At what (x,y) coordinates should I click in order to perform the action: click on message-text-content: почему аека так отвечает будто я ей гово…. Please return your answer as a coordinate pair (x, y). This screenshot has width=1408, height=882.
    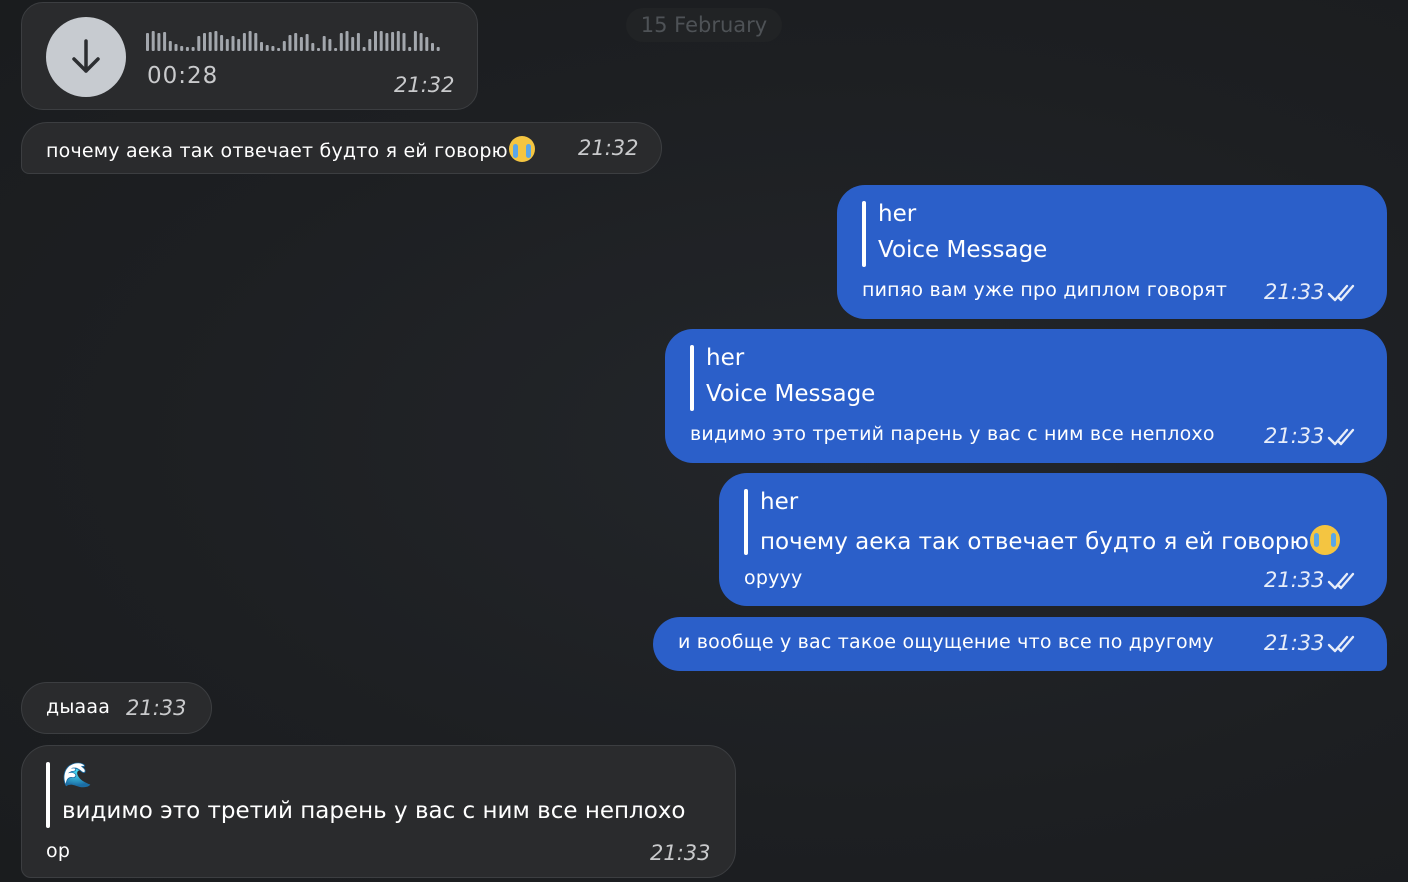
    Looking at the image, I should click on (277, 151).